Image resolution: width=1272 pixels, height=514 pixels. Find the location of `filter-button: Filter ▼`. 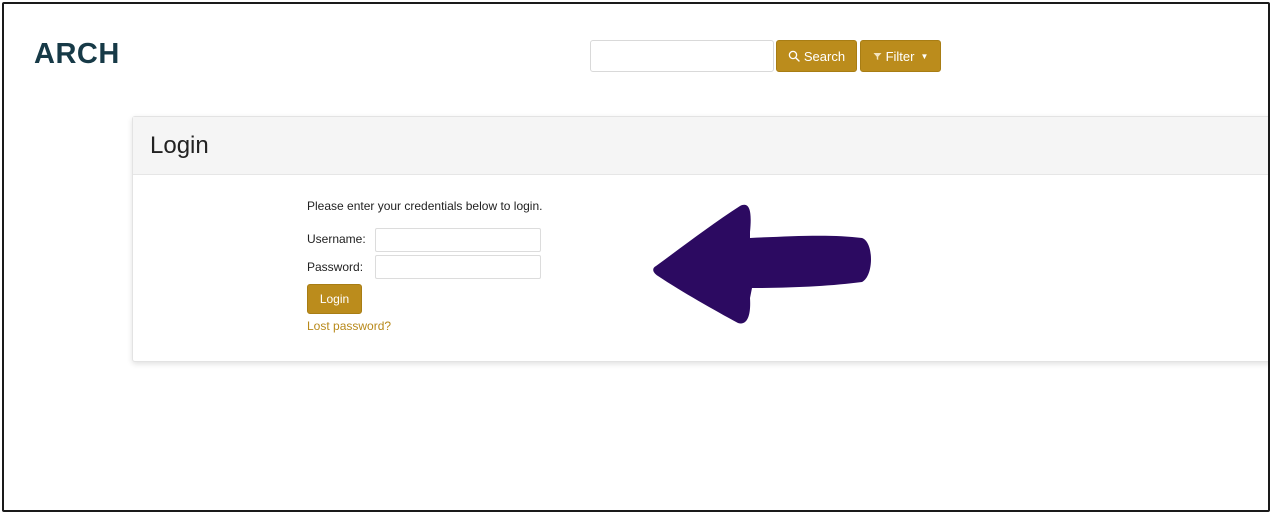

filter-button: Filter ▼ is located at coordinates (900, 56).